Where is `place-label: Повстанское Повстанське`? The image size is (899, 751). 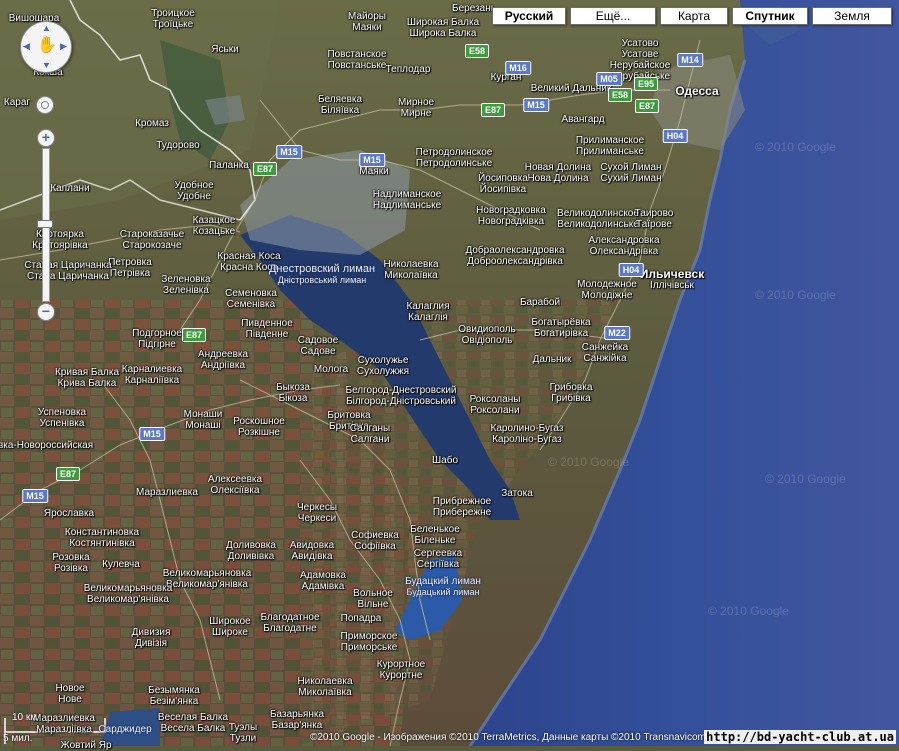
place-label: Повстанское Повстанське is located at coordinates (357, 60).